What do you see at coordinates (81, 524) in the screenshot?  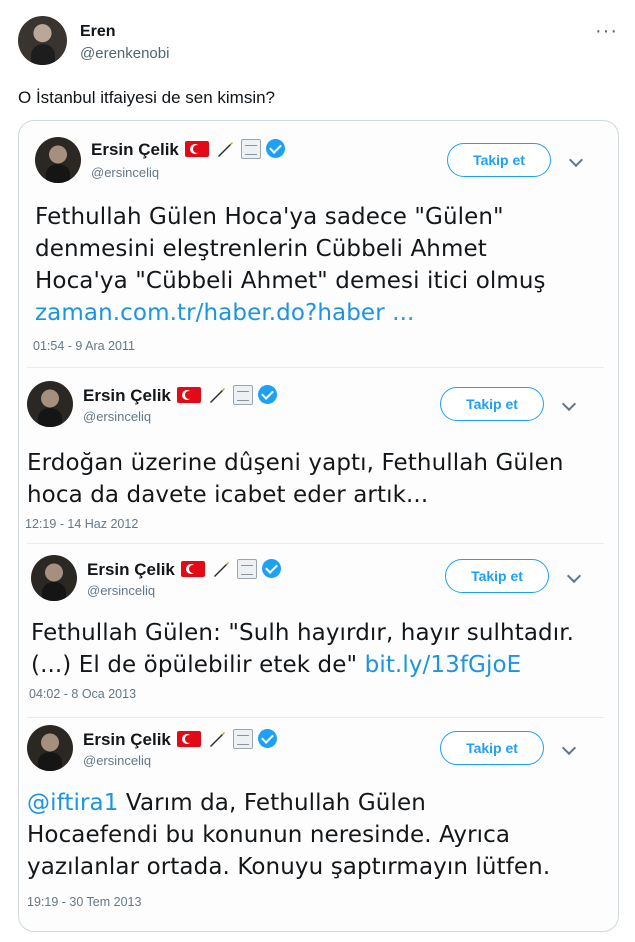 I see `embedded-timestamp: 12:19 - 14 Haz 2012` at bounding box center [81, 524].